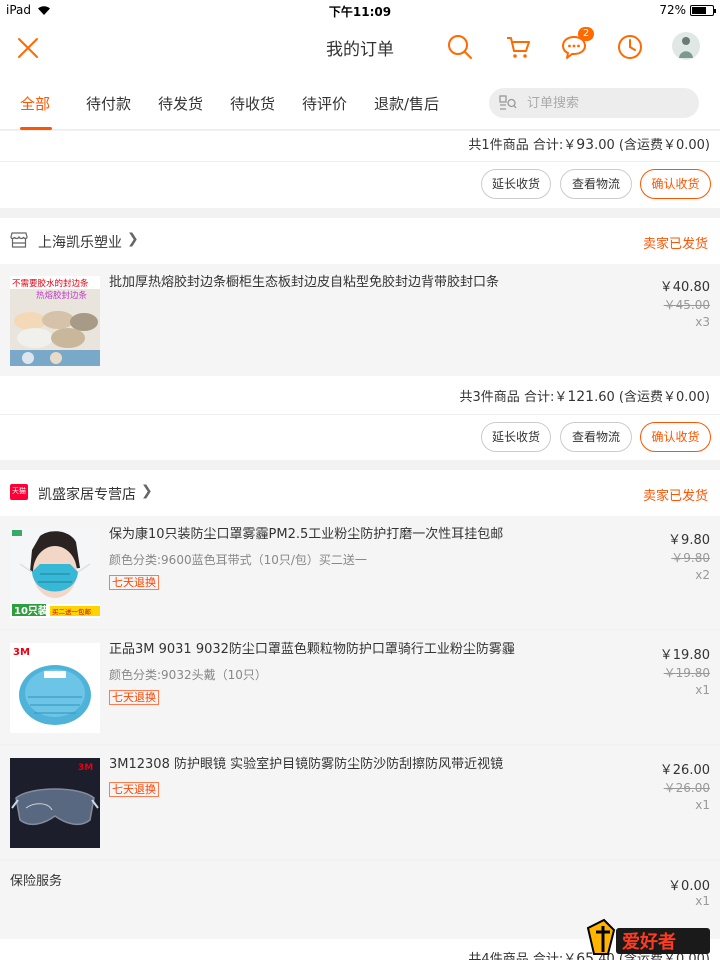  What do you see at coordinates (87, 495) in the screenshot?
I see `shop-name: 凯盛家居专营店` at bounding box center [87, 495].